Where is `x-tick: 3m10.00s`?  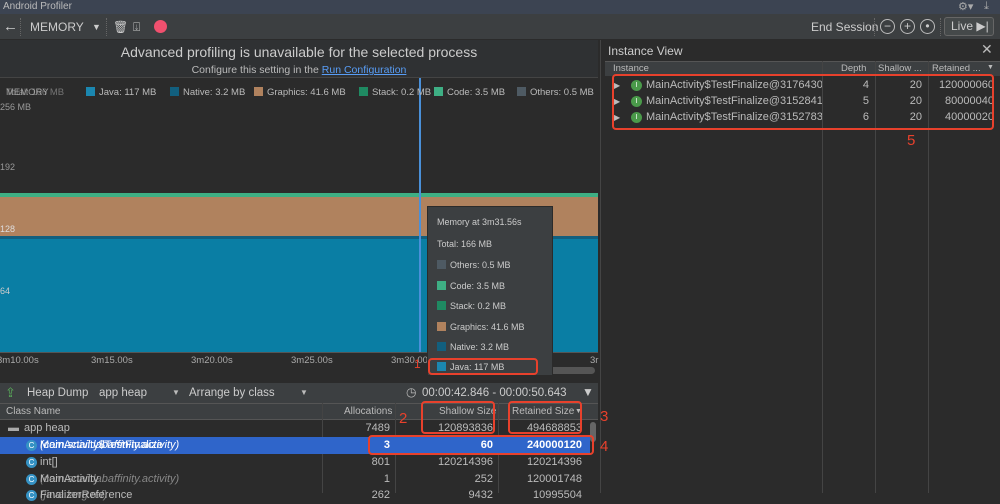
x-tick: 3m10.00s is located at coordinates (19, 360).